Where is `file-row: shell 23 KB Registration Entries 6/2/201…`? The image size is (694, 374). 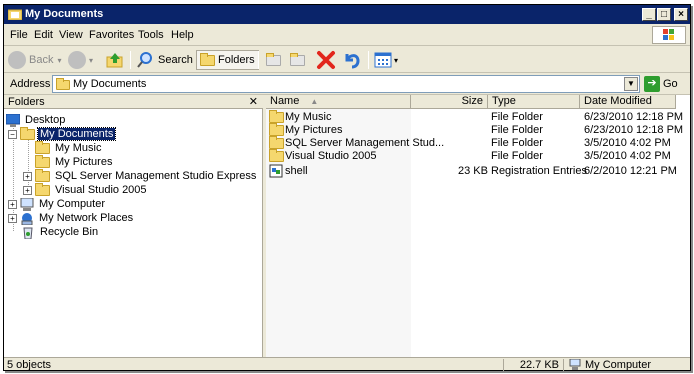
file-row: shell 23 KB Registration Entries 6/2/201… is located at coordinates (478, 171).